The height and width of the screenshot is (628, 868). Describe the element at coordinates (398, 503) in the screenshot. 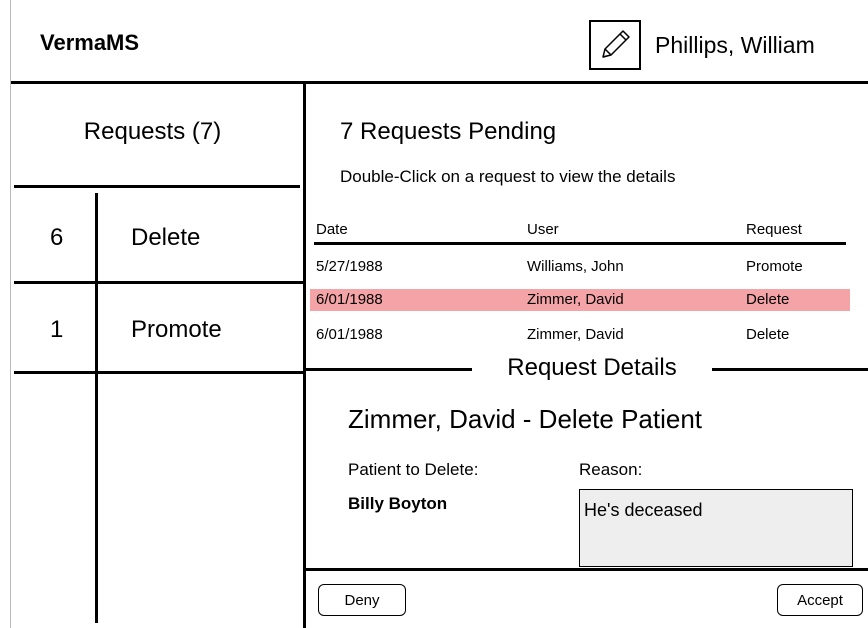

I see `patient-name: Billy Boyton` at that location.